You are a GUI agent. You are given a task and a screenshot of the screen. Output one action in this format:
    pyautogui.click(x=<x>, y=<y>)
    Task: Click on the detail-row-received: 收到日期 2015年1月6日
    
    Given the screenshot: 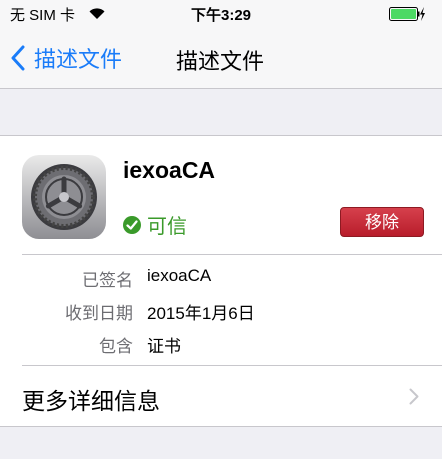 What is the action you would take?
    pyautogui.click(x=221, y=311)
    